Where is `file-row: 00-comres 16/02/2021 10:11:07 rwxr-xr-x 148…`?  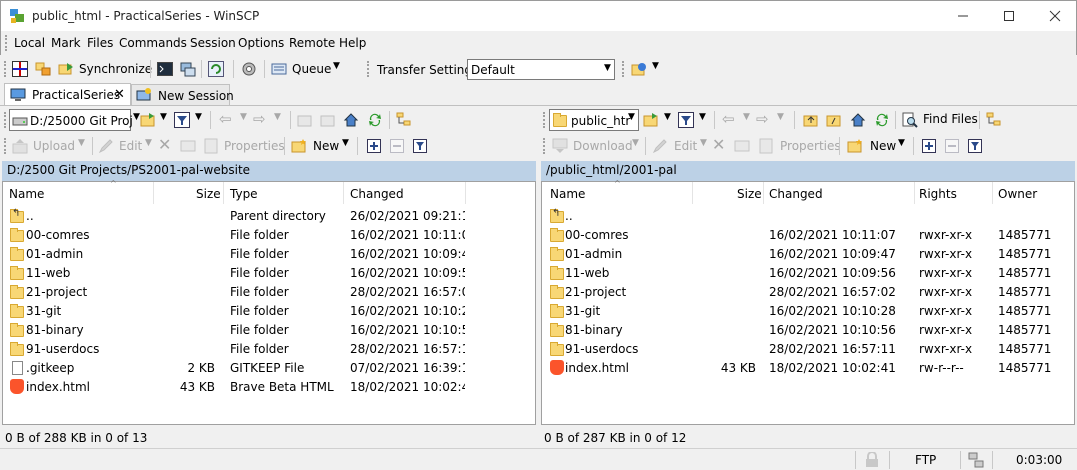
file-row: 00-comres 16/02/2021 10:11:07 rwxr-xr-x 148… is located at coordinates (808, 235).